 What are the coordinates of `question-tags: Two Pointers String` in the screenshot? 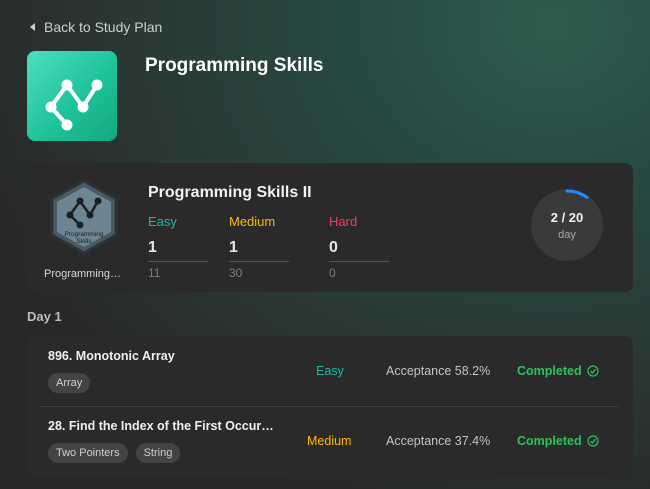 It's located at (114, 453).